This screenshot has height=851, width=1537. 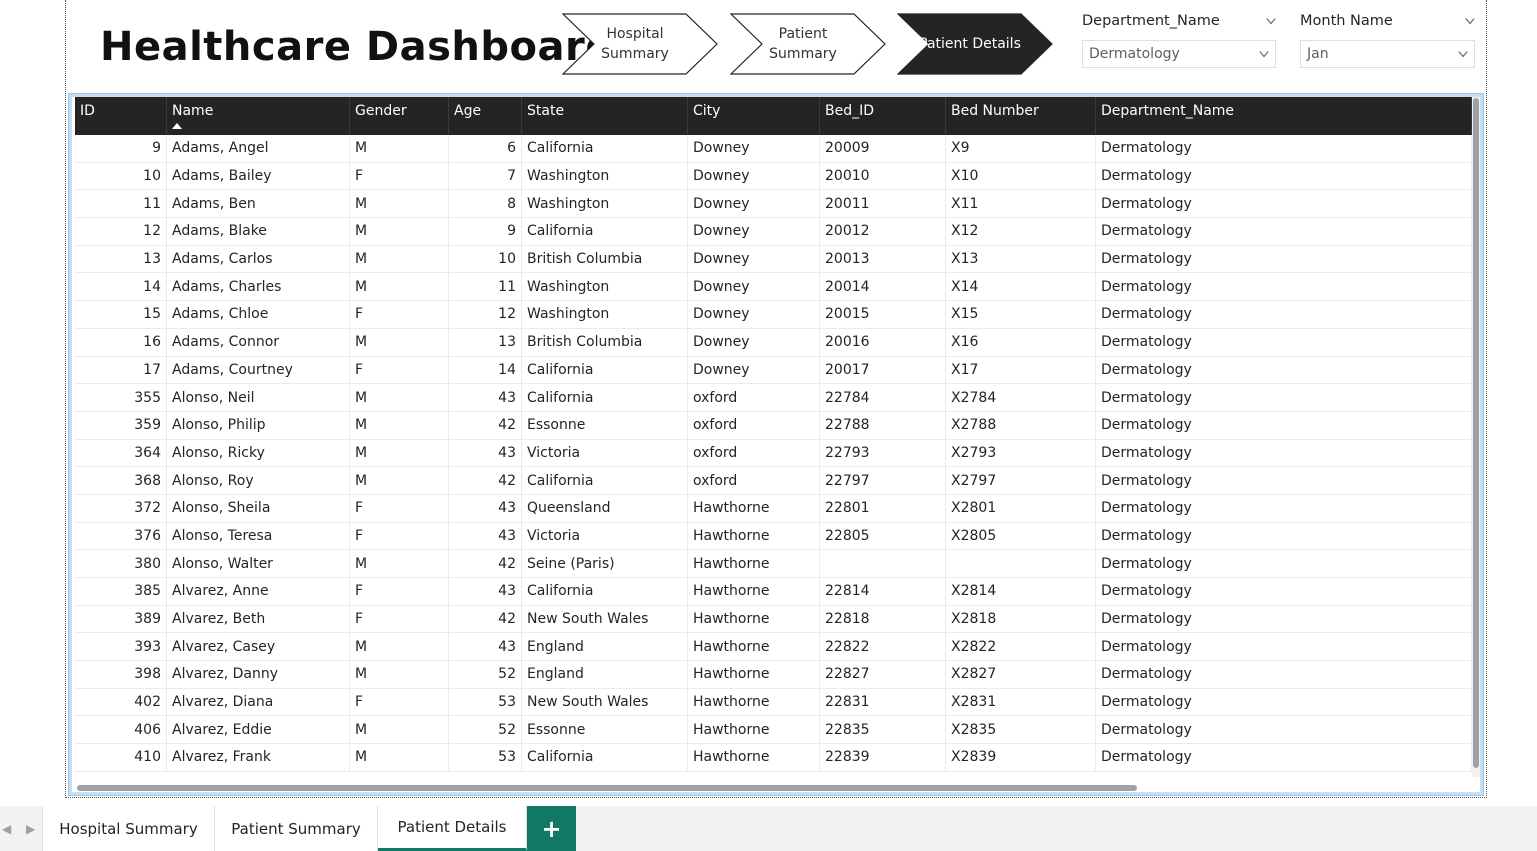 I want to click on slicer-title: Department_Name, so click(x=1151, y=21).